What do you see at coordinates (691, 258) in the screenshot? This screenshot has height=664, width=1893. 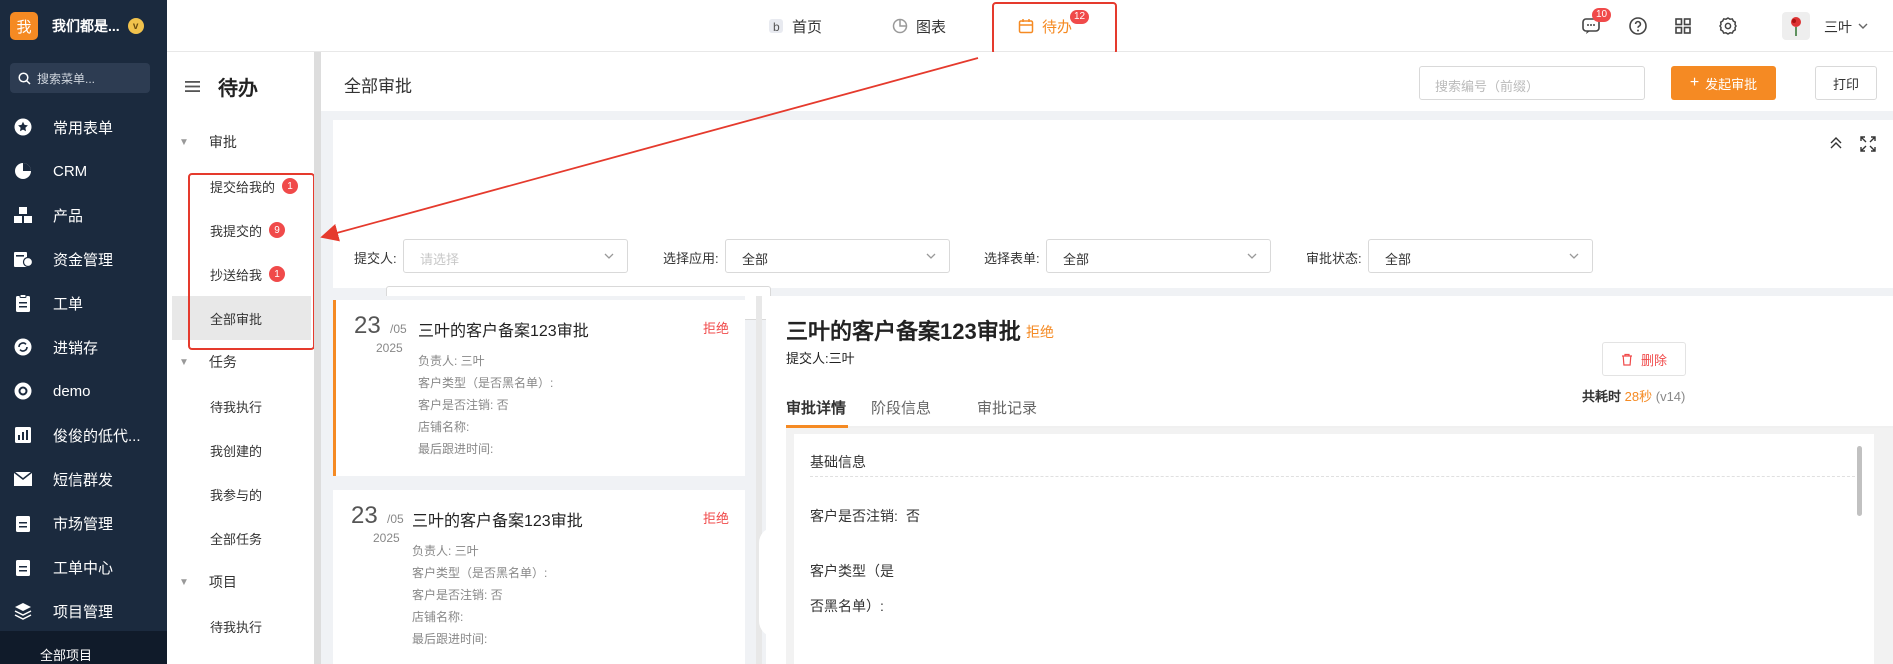 I see `app-label: 选择应用:` at bounding box center [691, 258].